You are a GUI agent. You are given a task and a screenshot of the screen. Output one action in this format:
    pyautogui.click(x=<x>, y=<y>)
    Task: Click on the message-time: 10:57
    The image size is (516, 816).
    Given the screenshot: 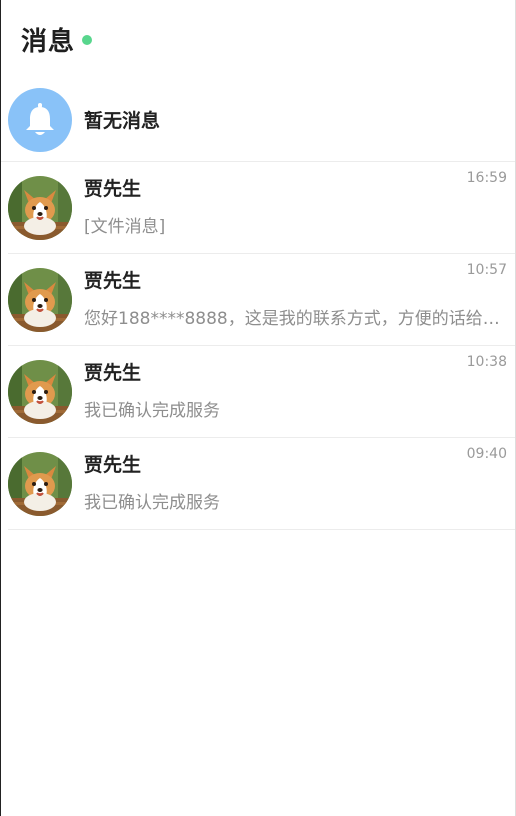 What is the action you would take?
    pyautogui.click(x=486, y=269)
    